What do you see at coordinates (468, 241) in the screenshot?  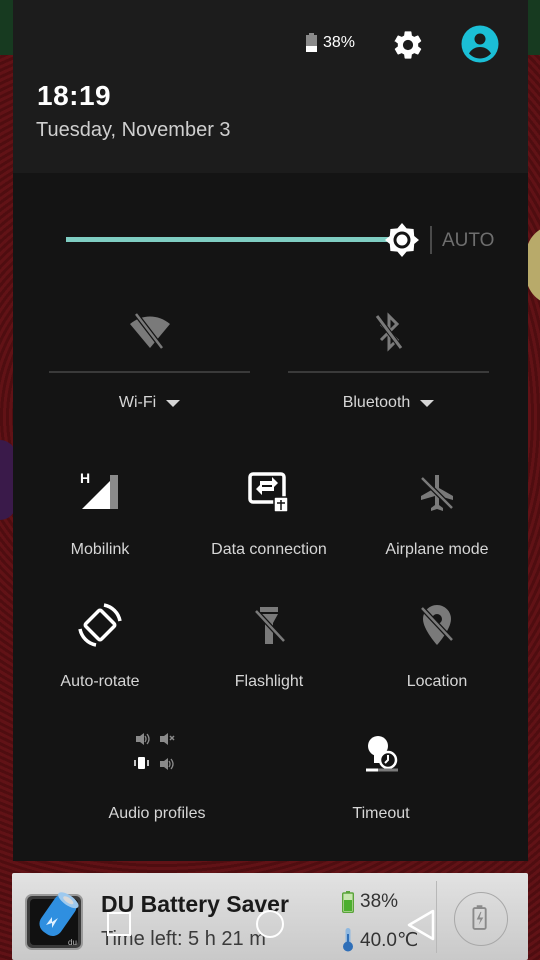 I see `auto-brightness-toggle: AUTO` at bounding box center [468, 241].